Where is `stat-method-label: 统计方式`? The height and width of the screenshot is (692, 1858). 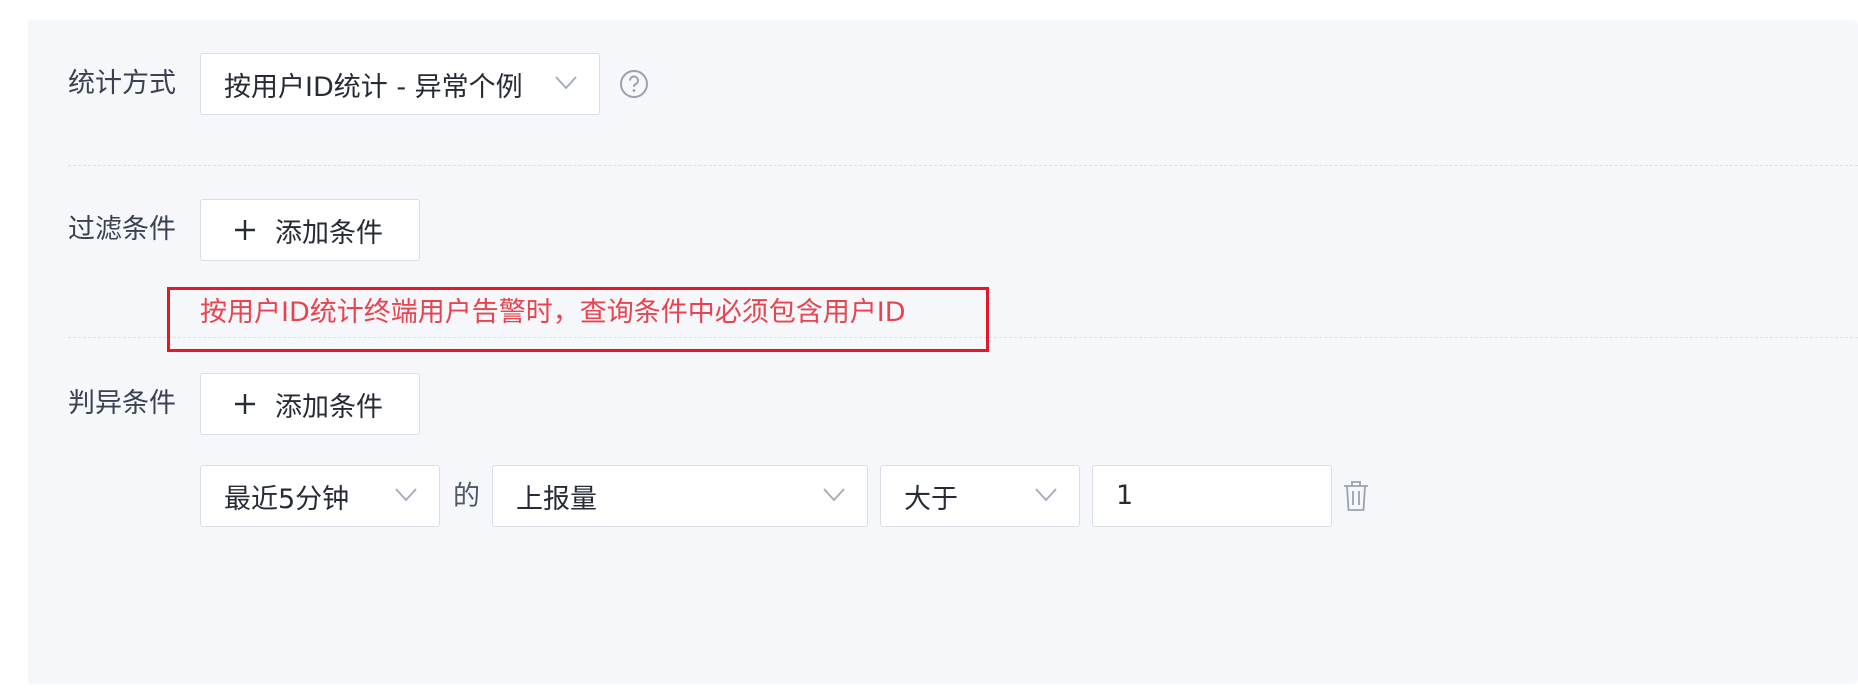 stat-method-label: 统计方式 is located at coordinates (122, 83).